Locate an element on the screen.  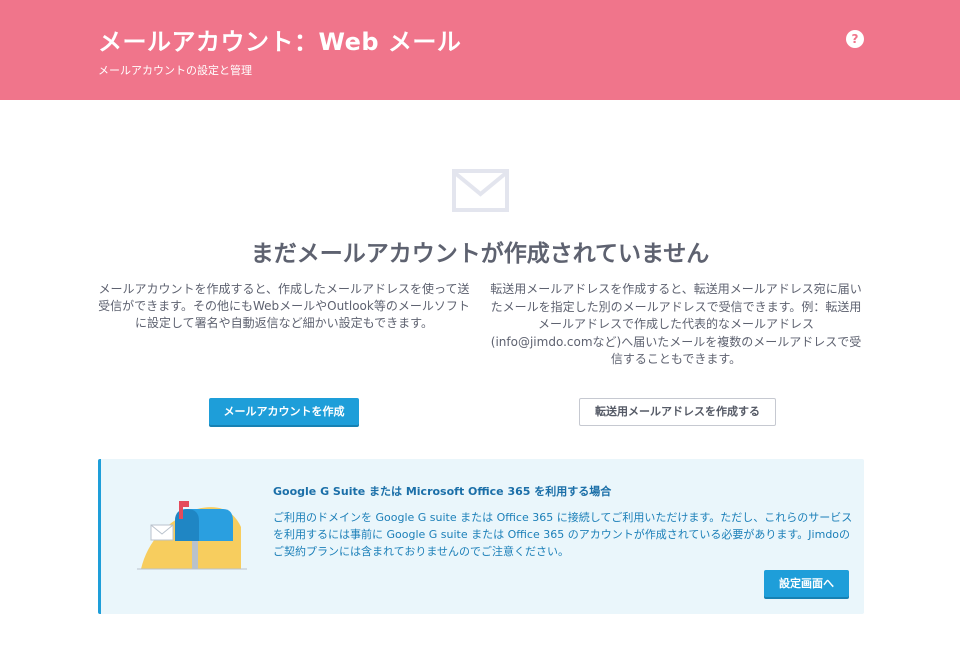
empty-state-title: まだメールアカウントが作成されていません is located at coordinates (480, 254).